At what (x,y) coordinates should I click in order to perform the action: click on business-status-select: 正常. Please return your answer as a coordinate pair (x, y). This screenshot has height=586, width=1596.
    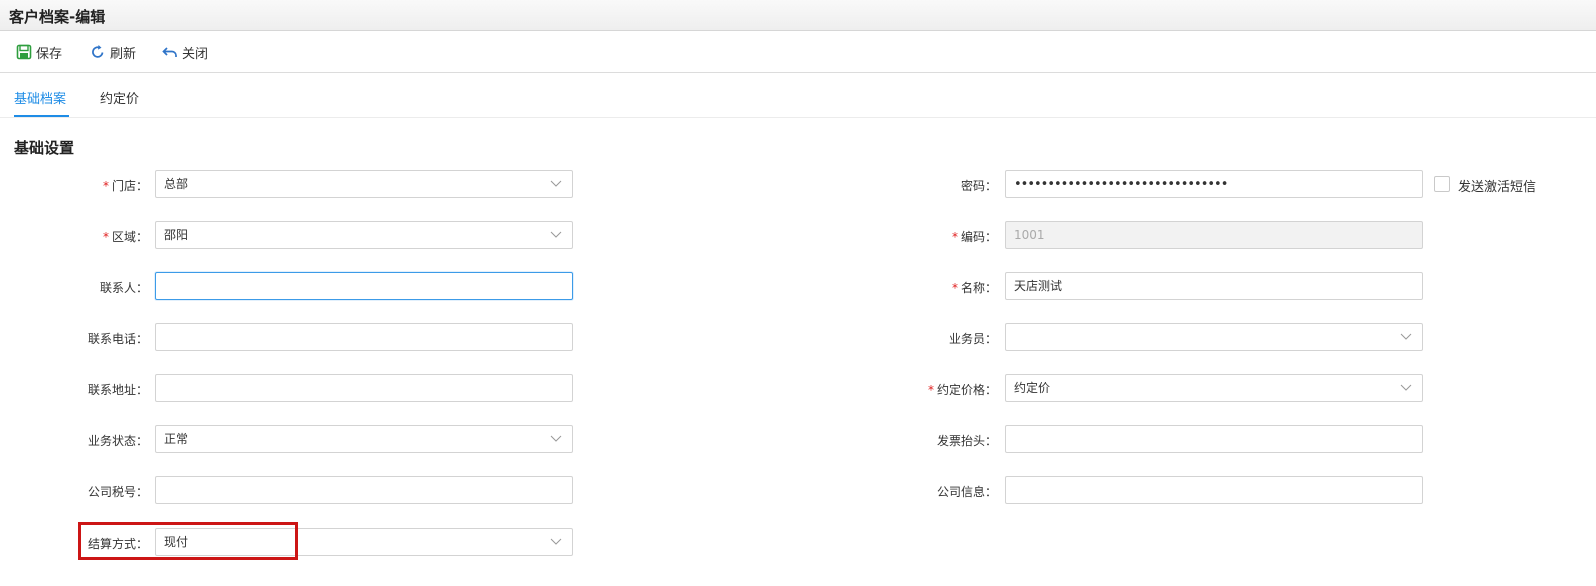
    Looking at the image, I should click on (364, 439).